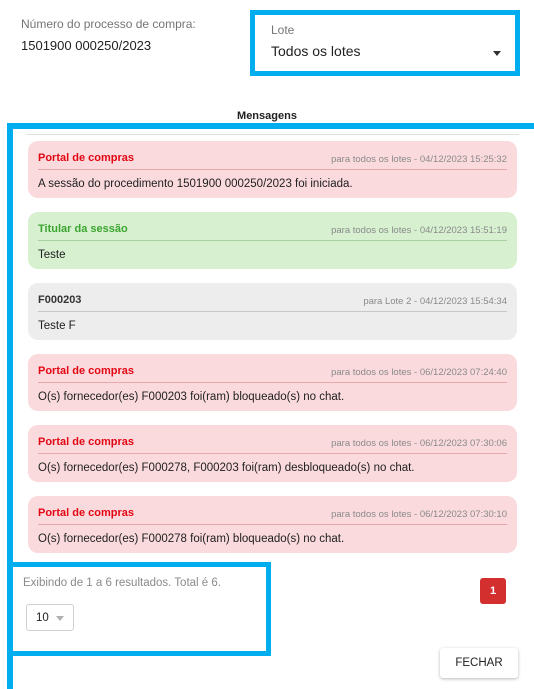 The image size is (534, 689). What do you see at coordinates (270, 126) in the screenshot?
I see `highlight-frame-top` at bounding box center [270, 126].